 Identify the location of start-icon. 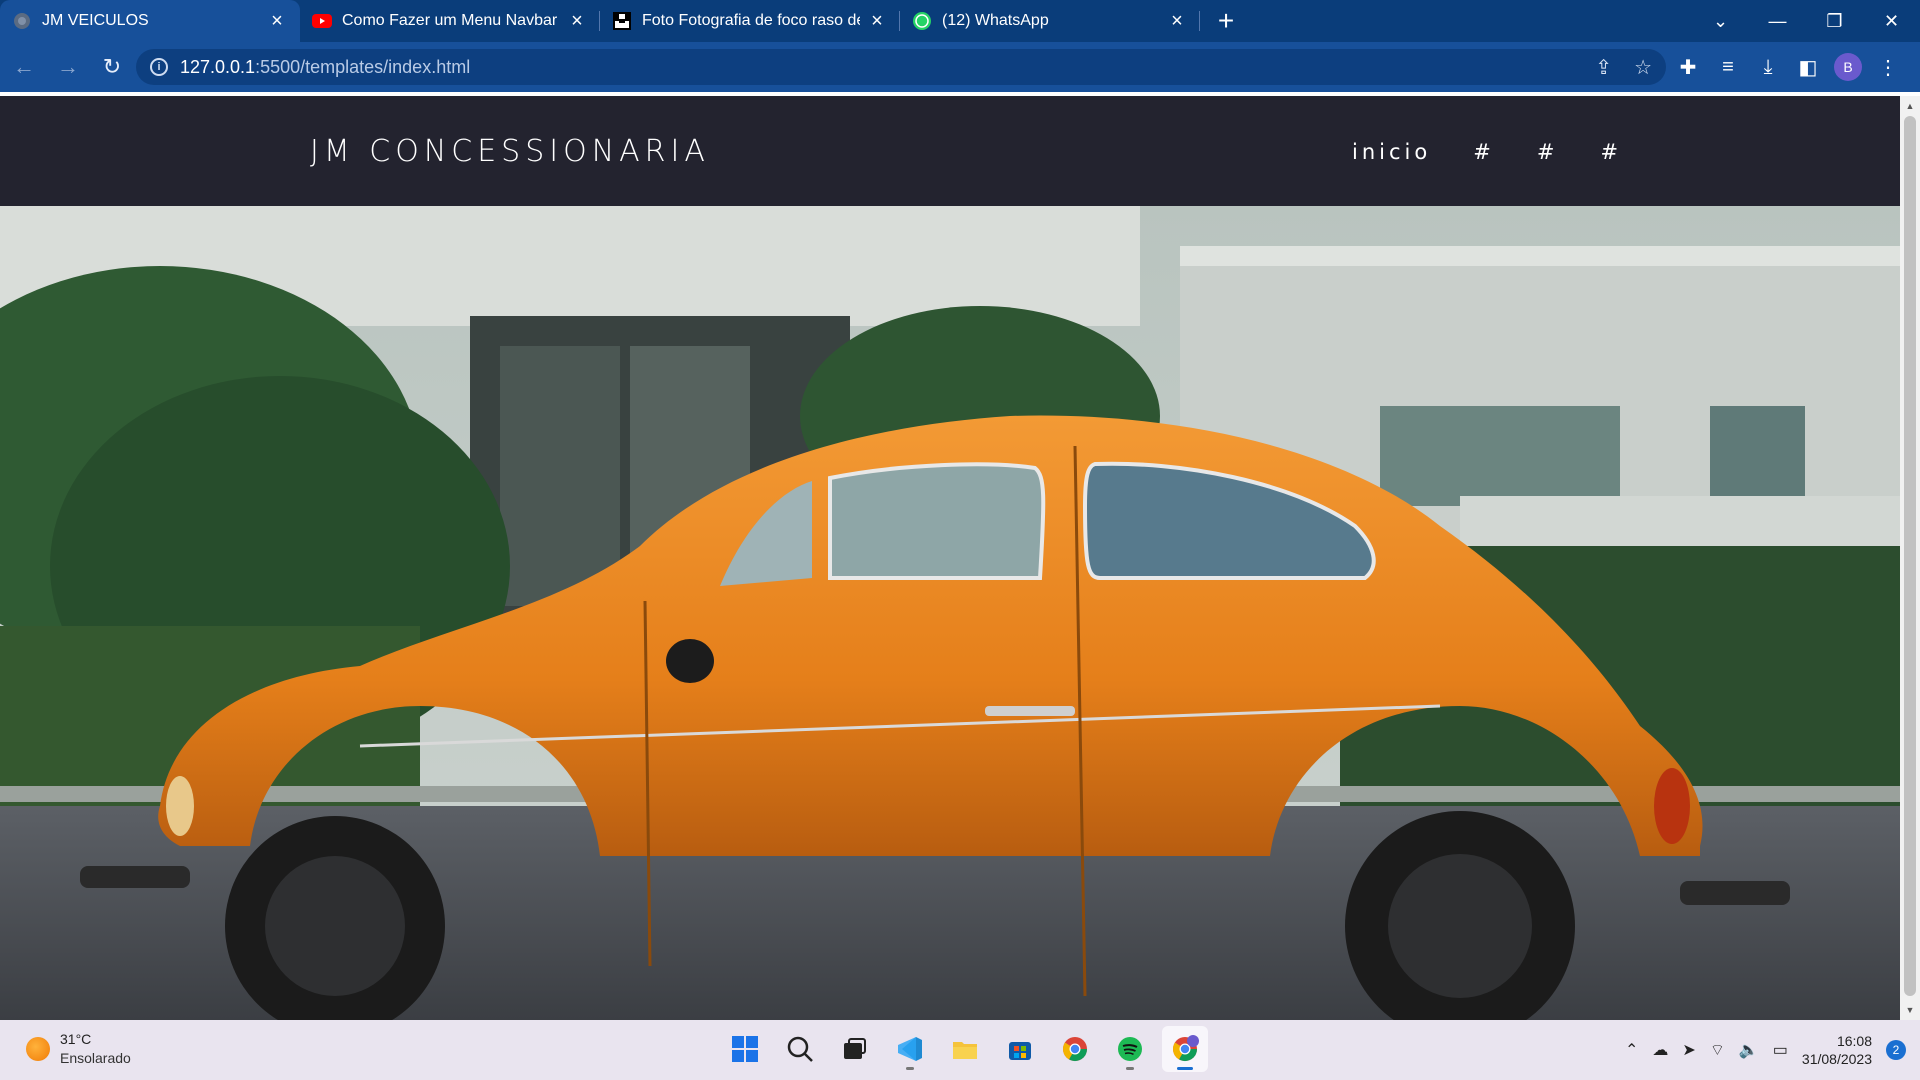
(745, 1049).